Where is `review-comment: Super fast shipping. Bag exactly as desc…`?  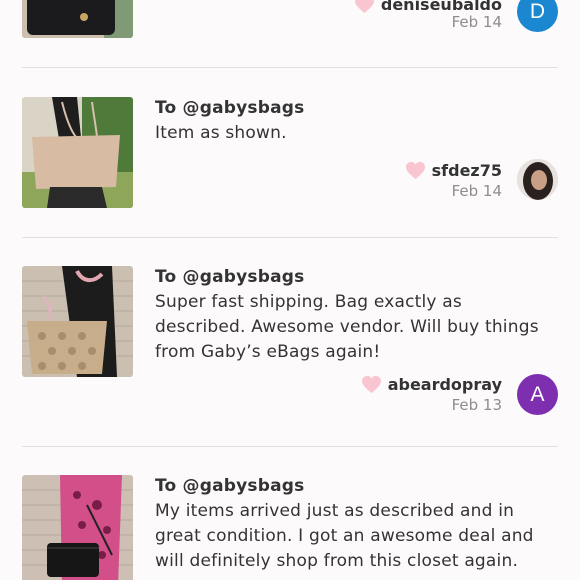 review-comment: Super fast shipping. Bag exactly as desc… is located at coordinates (347, 327).